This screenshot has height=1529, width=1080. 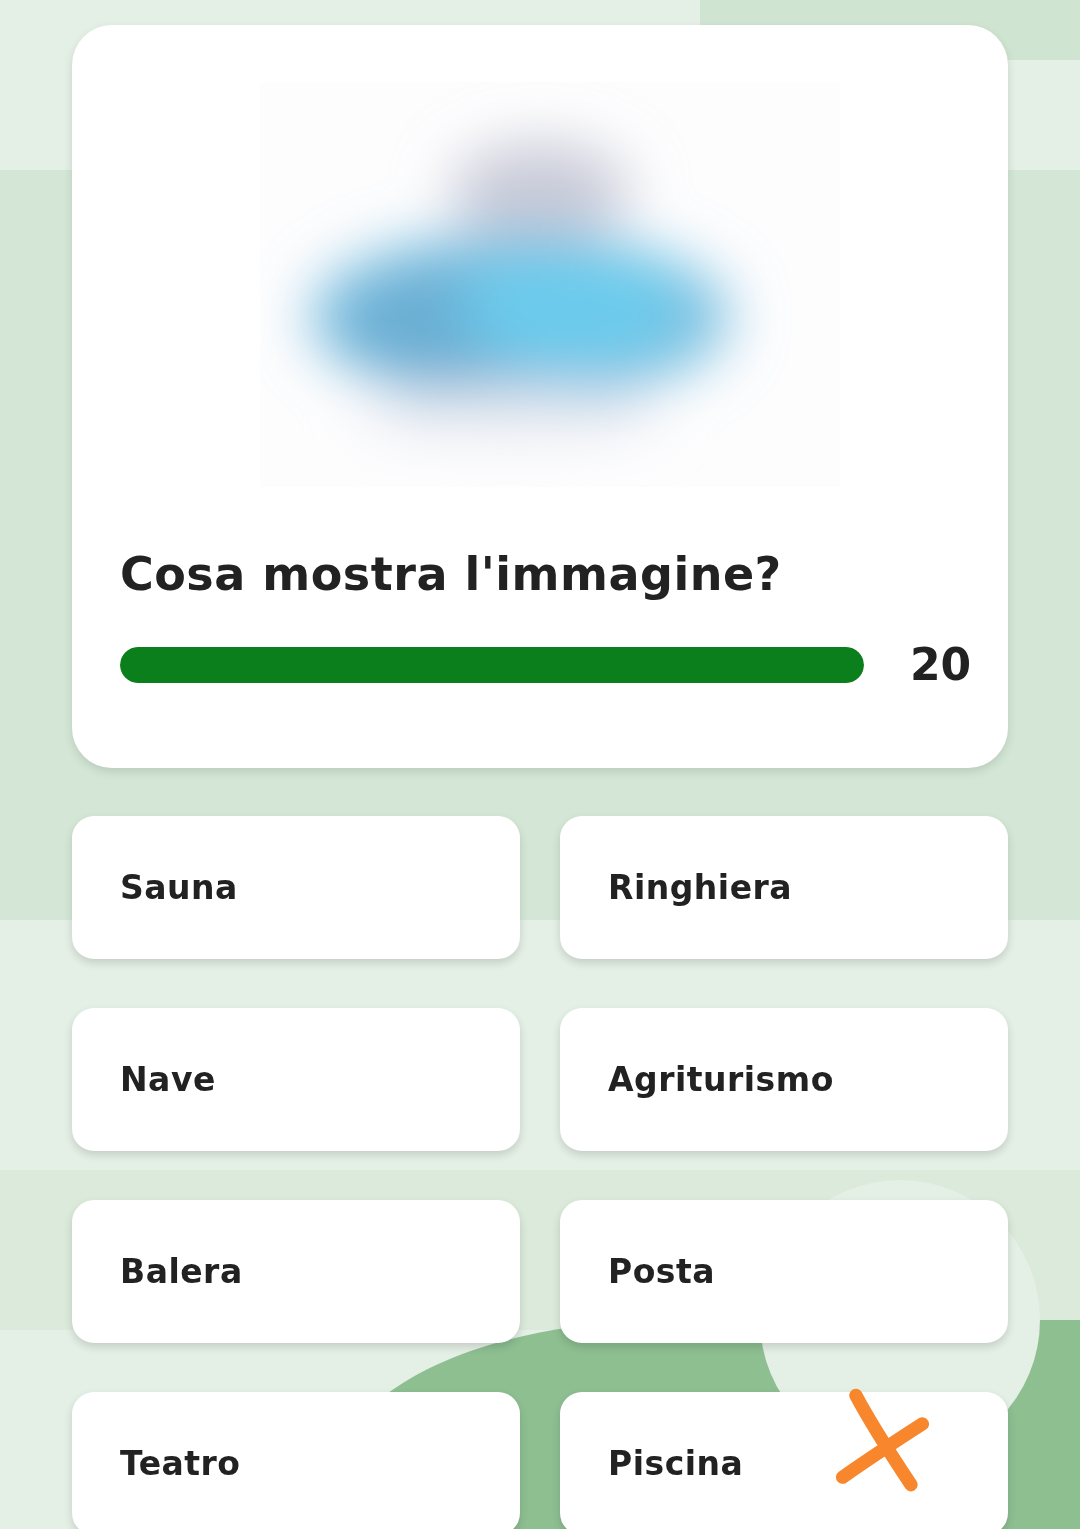 What do you see at coordinates (784, 1079) in the screenshot?
I see `answer-button: Agriturismo` at bounding box center [784, 1079].